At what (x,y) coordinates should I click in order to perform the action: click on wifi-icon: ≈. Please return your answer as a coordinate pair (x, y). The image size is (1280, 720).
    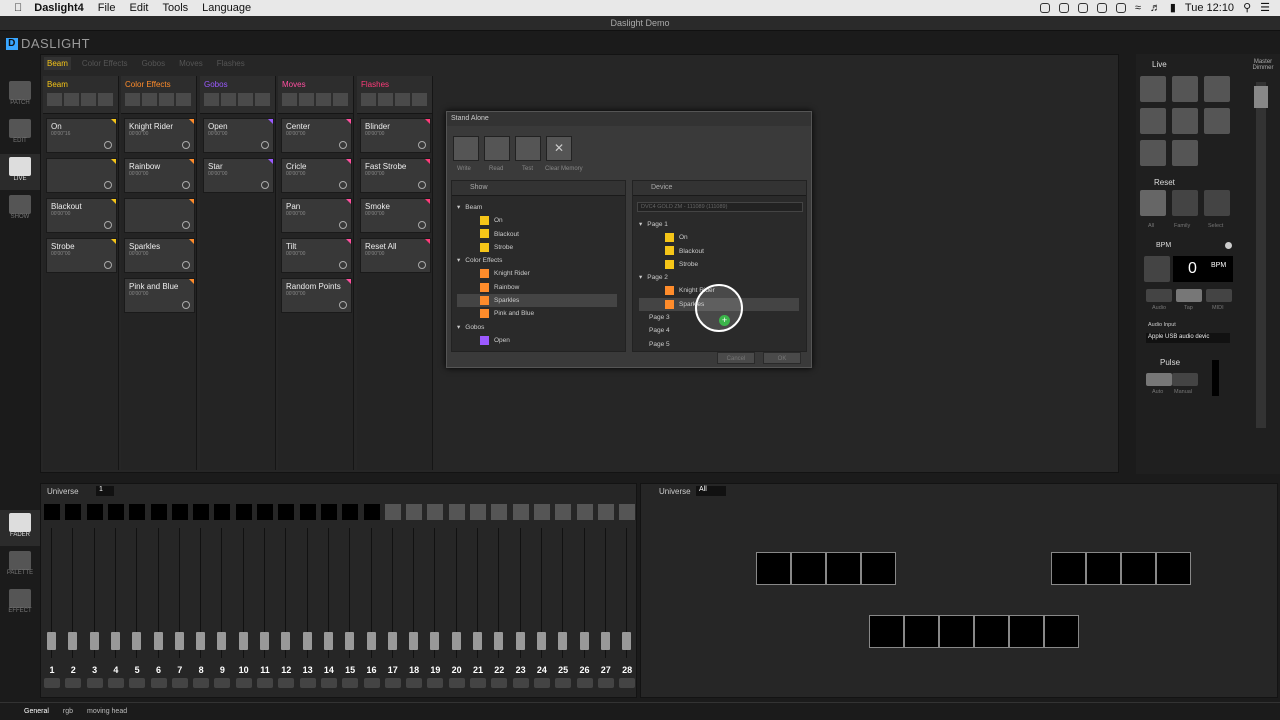
    Looking at the image, I should click on (1138, 8).